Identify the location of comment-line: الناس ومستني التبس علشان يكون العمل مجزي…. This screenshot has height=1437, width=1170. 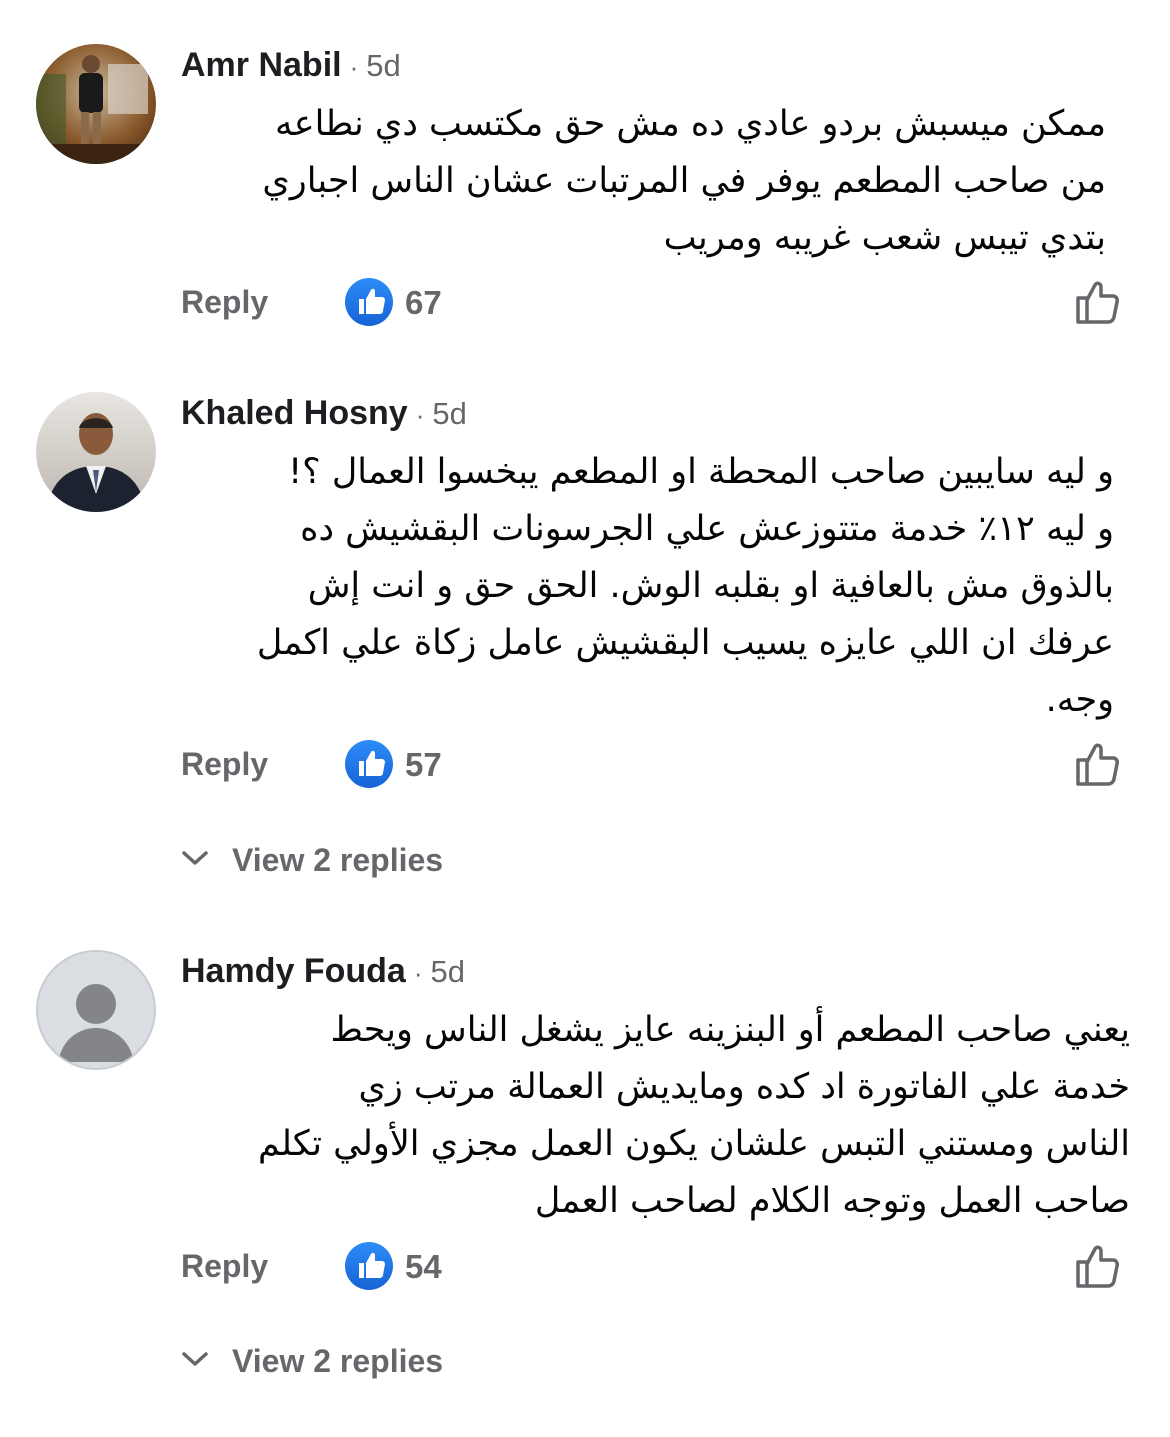
(694, 1144).